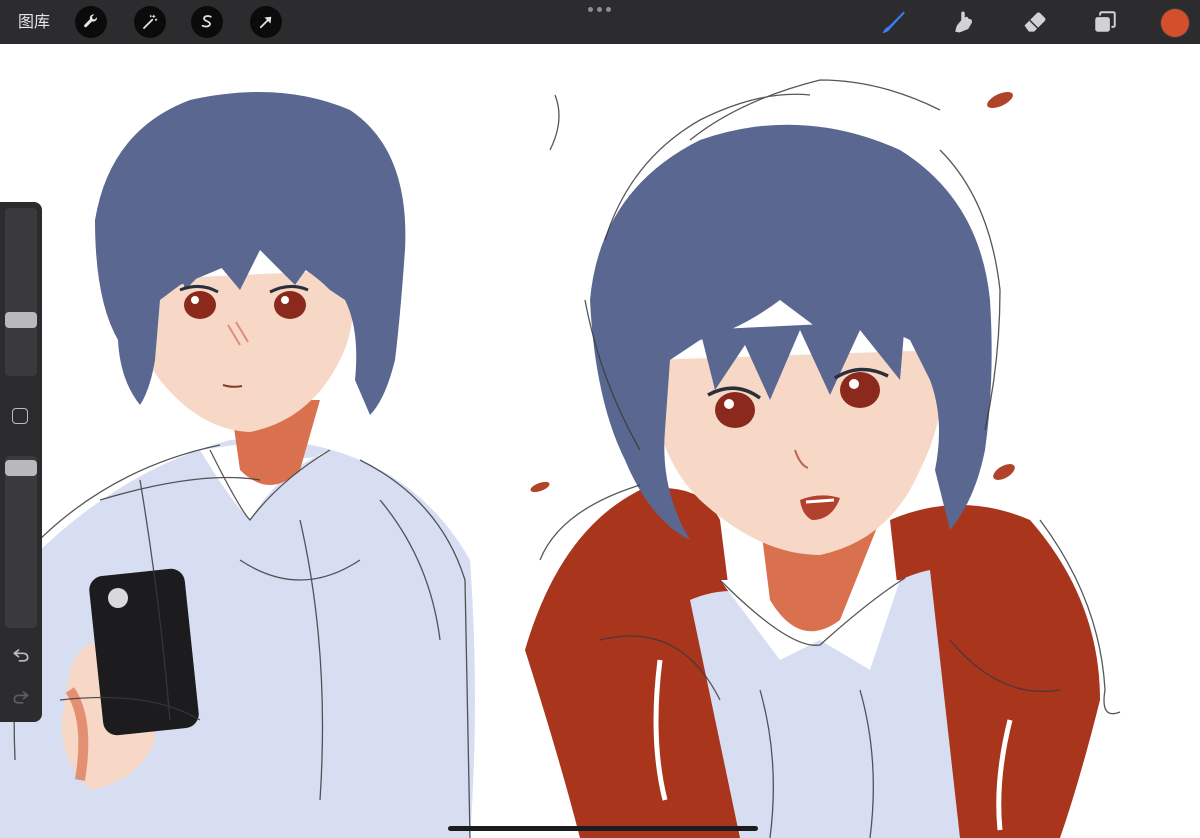  I want to click on adjustments-button, so click(150, 22).